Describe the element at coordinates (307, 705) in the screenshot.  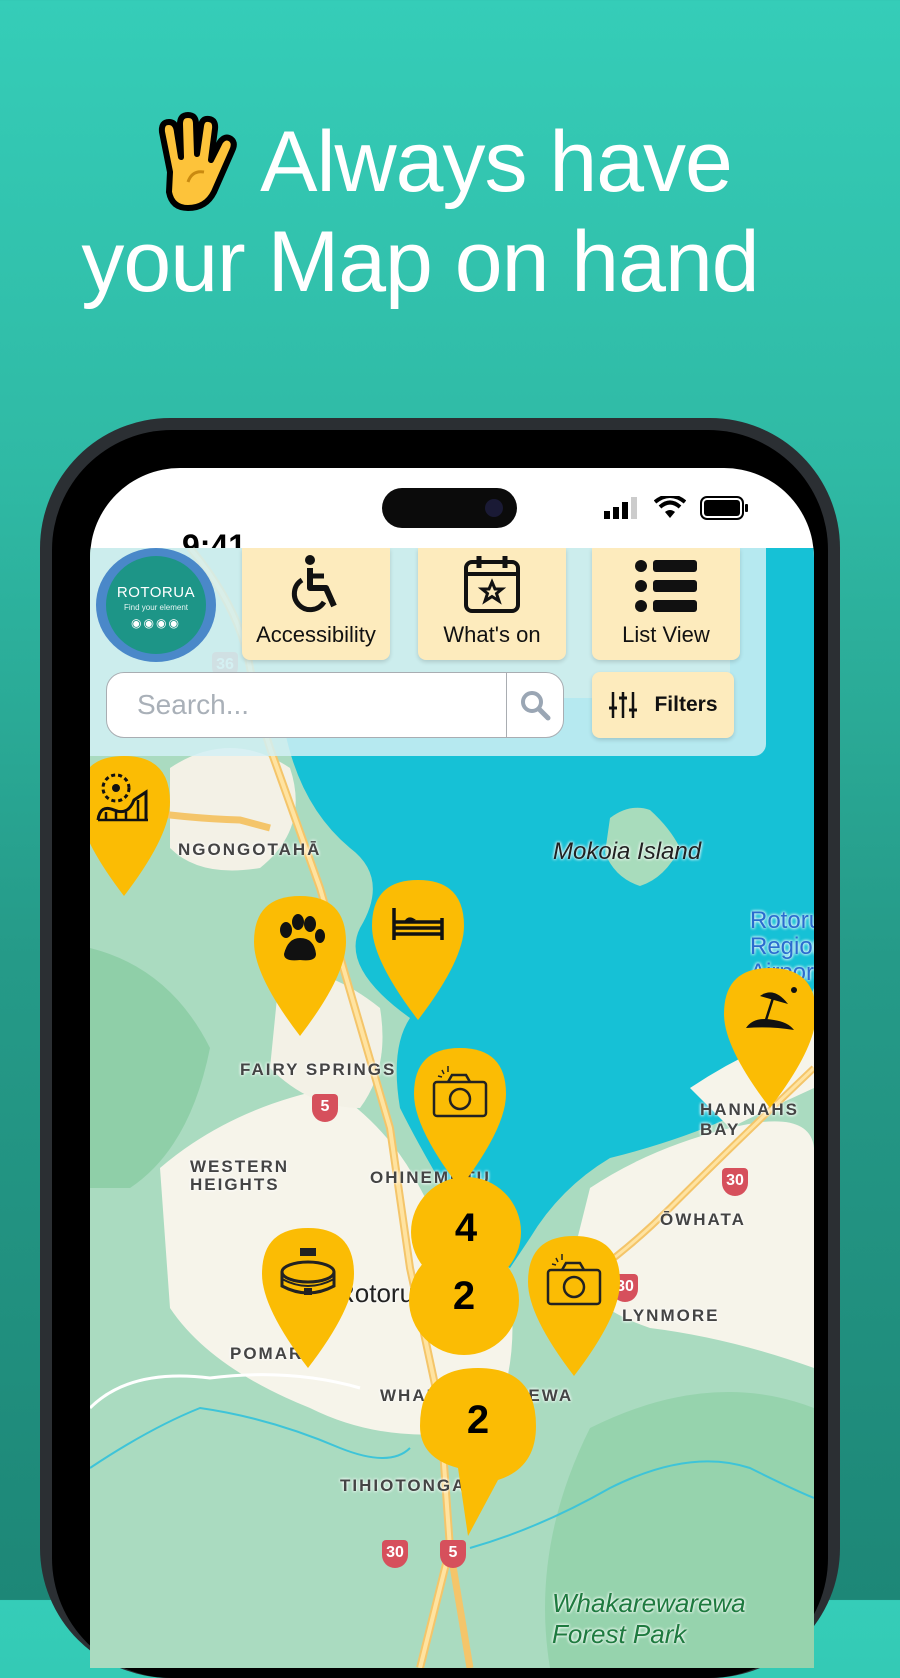
I see `search-input` at that location.